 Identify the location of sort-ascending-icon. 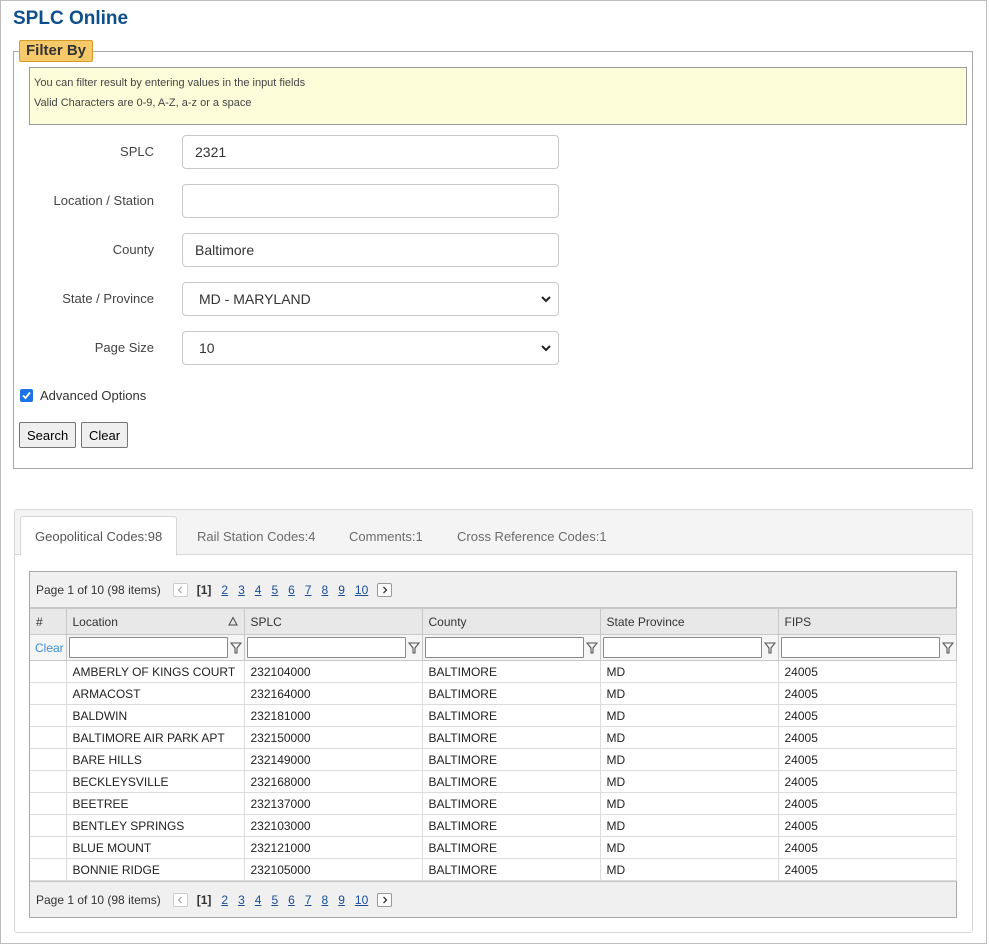
(232, 621).